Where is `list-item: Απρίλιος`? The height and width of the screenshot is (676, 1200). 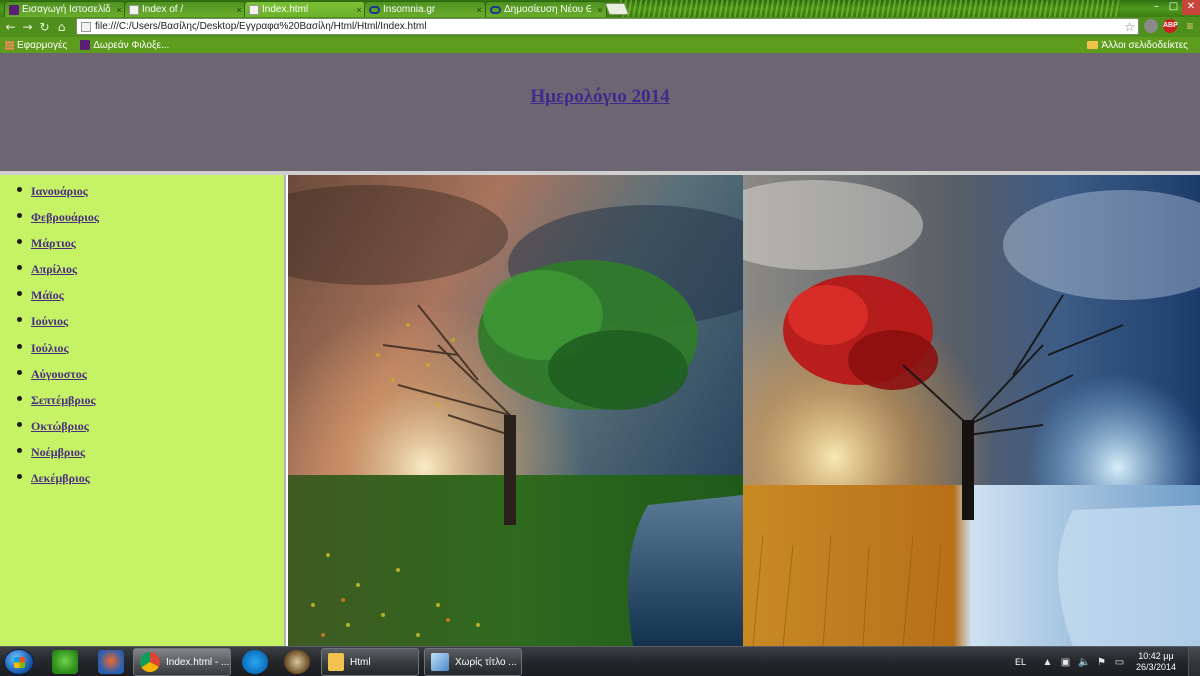 list-item: Απρίλιος is located at coordinates (142, 271).